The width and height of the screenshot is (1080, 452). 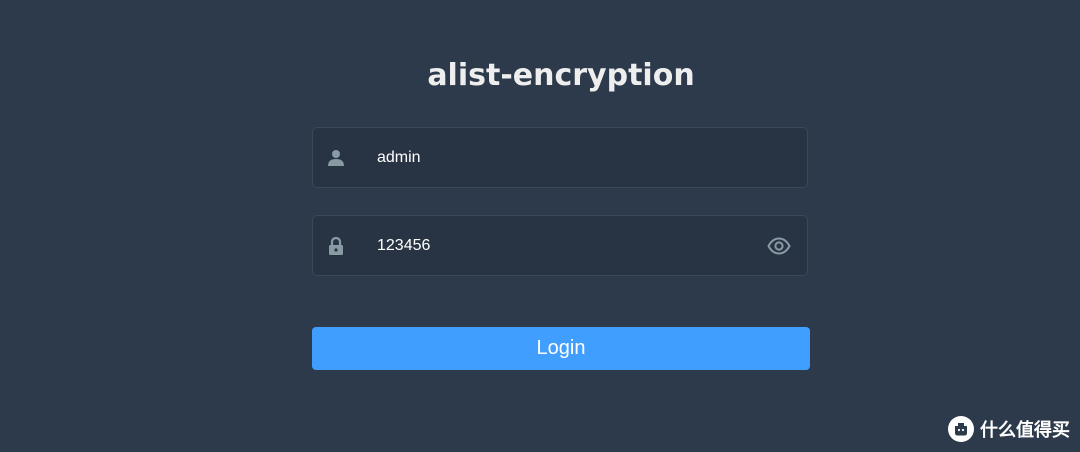 What do you see at coordinates (779, 246) in the screenshot?
I see `eye-icon` at bounding box center [779, 246].